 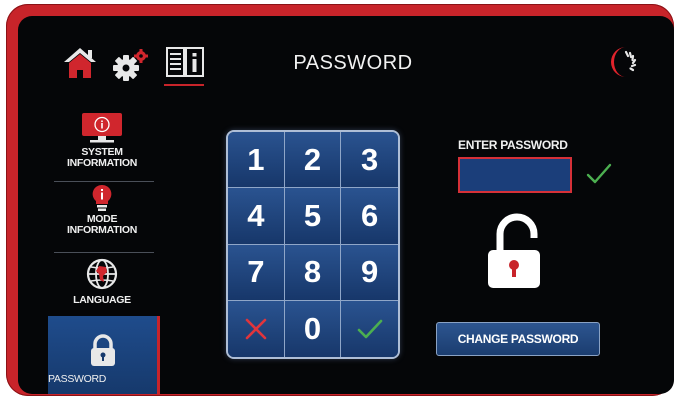 I want to click on sidebar-label-line1: PASSWORD, so click(x=77, y=379).